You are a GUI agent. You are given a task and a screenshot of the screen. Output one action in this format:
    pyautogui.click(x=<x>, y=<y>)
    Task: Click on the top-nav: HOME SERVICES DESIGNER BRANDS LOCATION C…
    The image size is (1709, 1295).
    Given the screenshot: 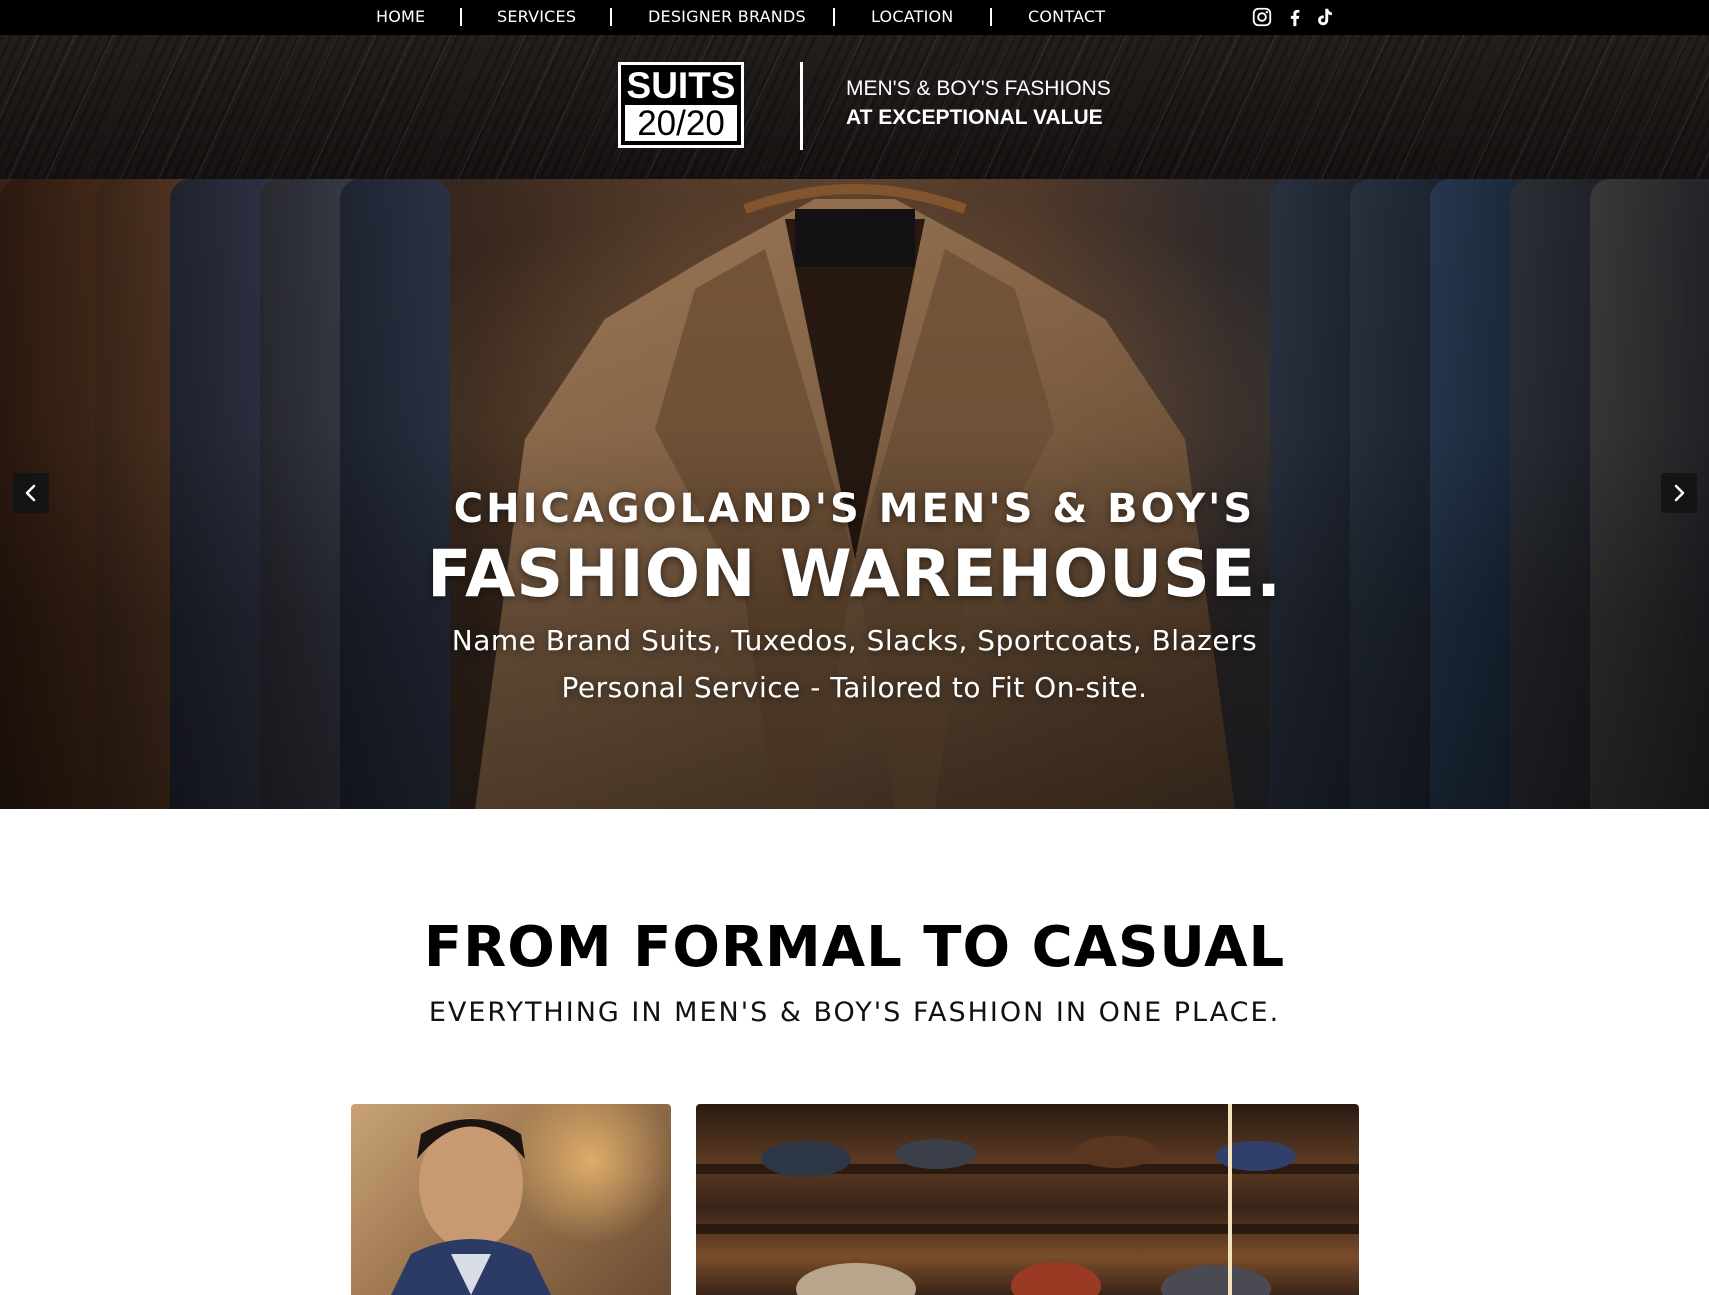 What is the action you would take?
    pyautogui.click(x=854, y=17)
    